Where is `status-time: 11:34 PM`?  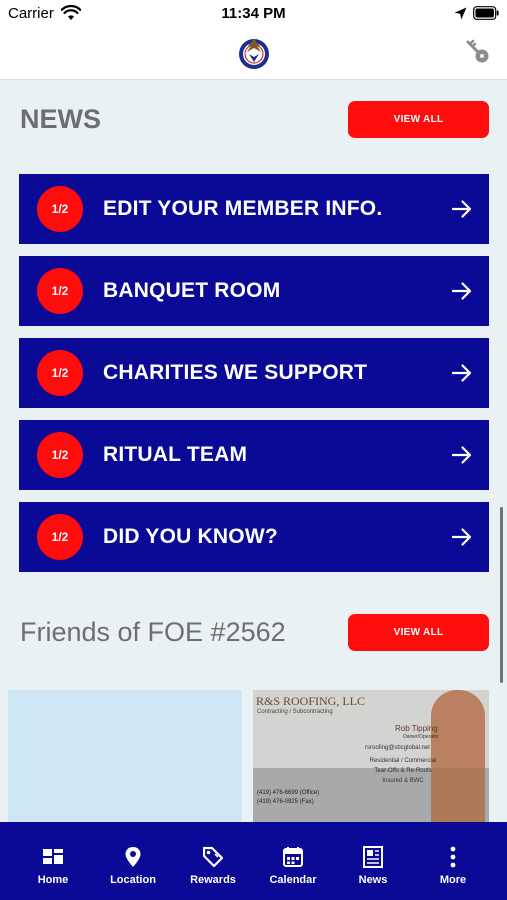 status-time: 11:34 PM is located at coordinates (253, 13).